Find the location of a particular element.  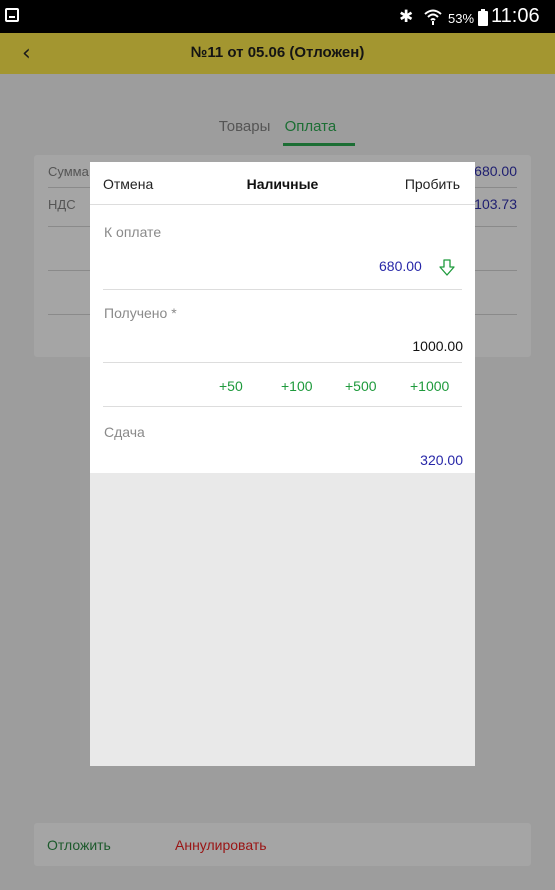

to-pay-label: К оплате is located at coordinates (133, 232).